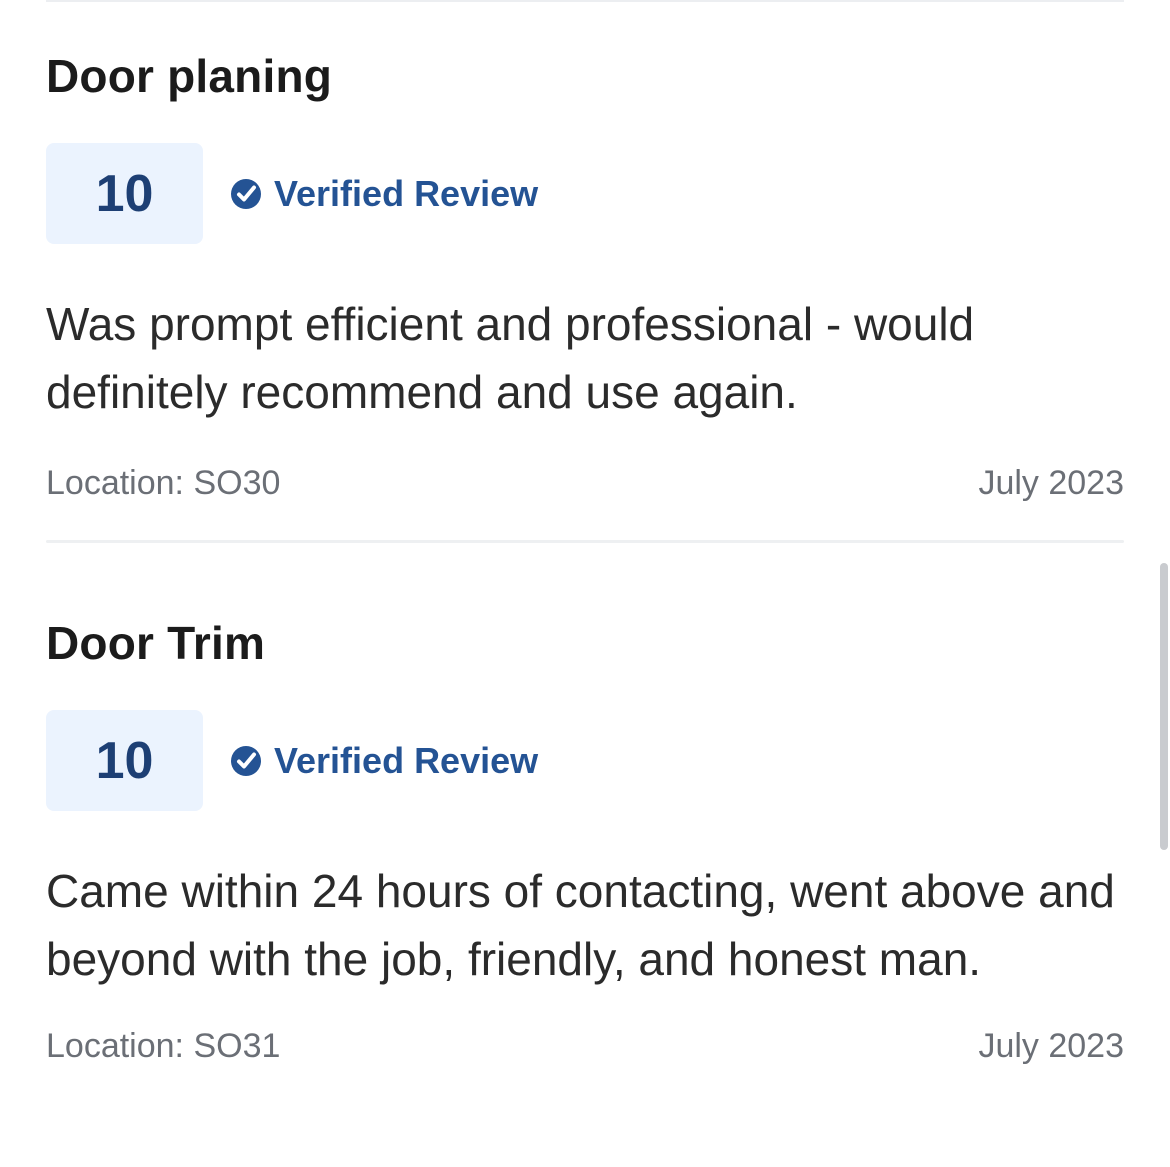 The width and height of the screenshot is (1170, 1167). What do you see at coordinates (189, 76) in the screenshot?
I see `review-title: Door planing` at bounding box center [189, 76].